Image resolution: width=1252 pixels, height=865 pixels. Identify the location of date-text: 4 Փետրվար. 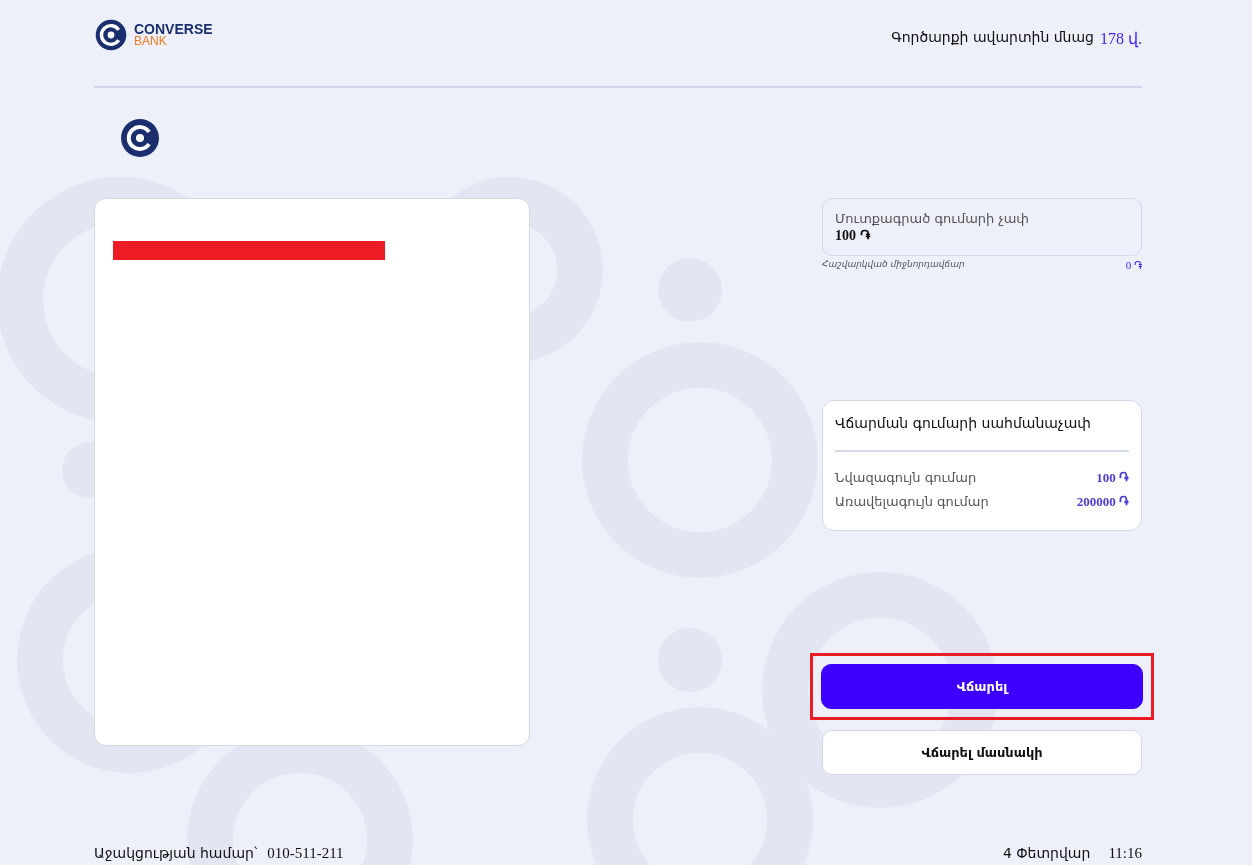
(1046, 853).